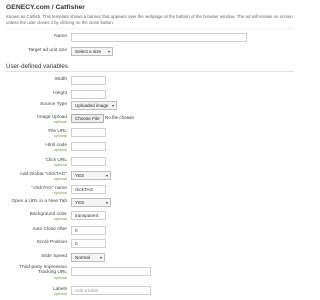  I want to click on width-row: Width, so click(150, 82).